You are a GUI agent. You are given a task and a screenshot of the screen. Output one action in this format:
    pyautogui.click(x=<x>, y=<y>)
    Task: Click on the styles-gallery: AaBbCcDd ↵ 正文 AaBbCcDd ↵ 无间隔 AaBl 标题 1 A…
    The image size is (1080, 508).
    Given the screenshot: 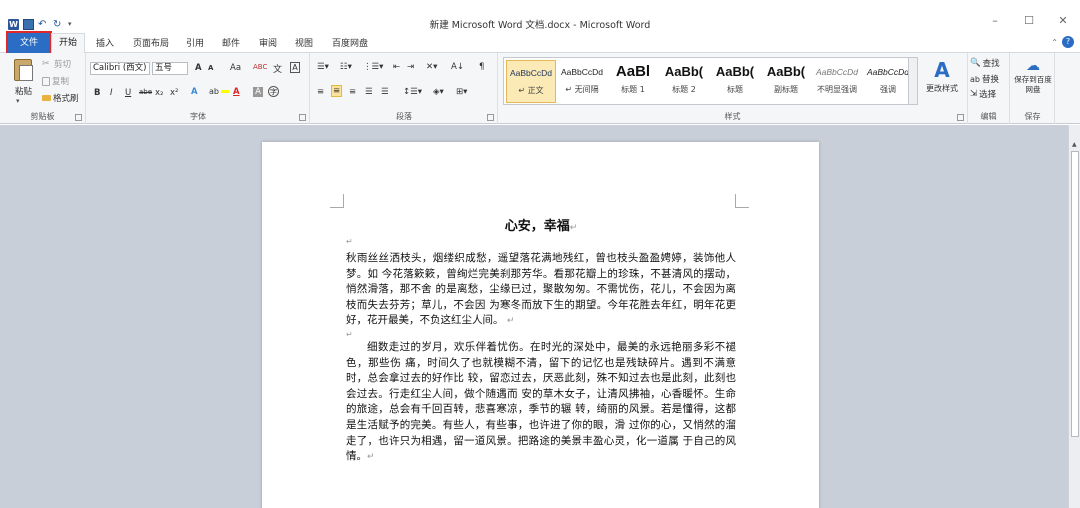 What is the action you would take?
    pyautogui.click(x=709, y=81)
    